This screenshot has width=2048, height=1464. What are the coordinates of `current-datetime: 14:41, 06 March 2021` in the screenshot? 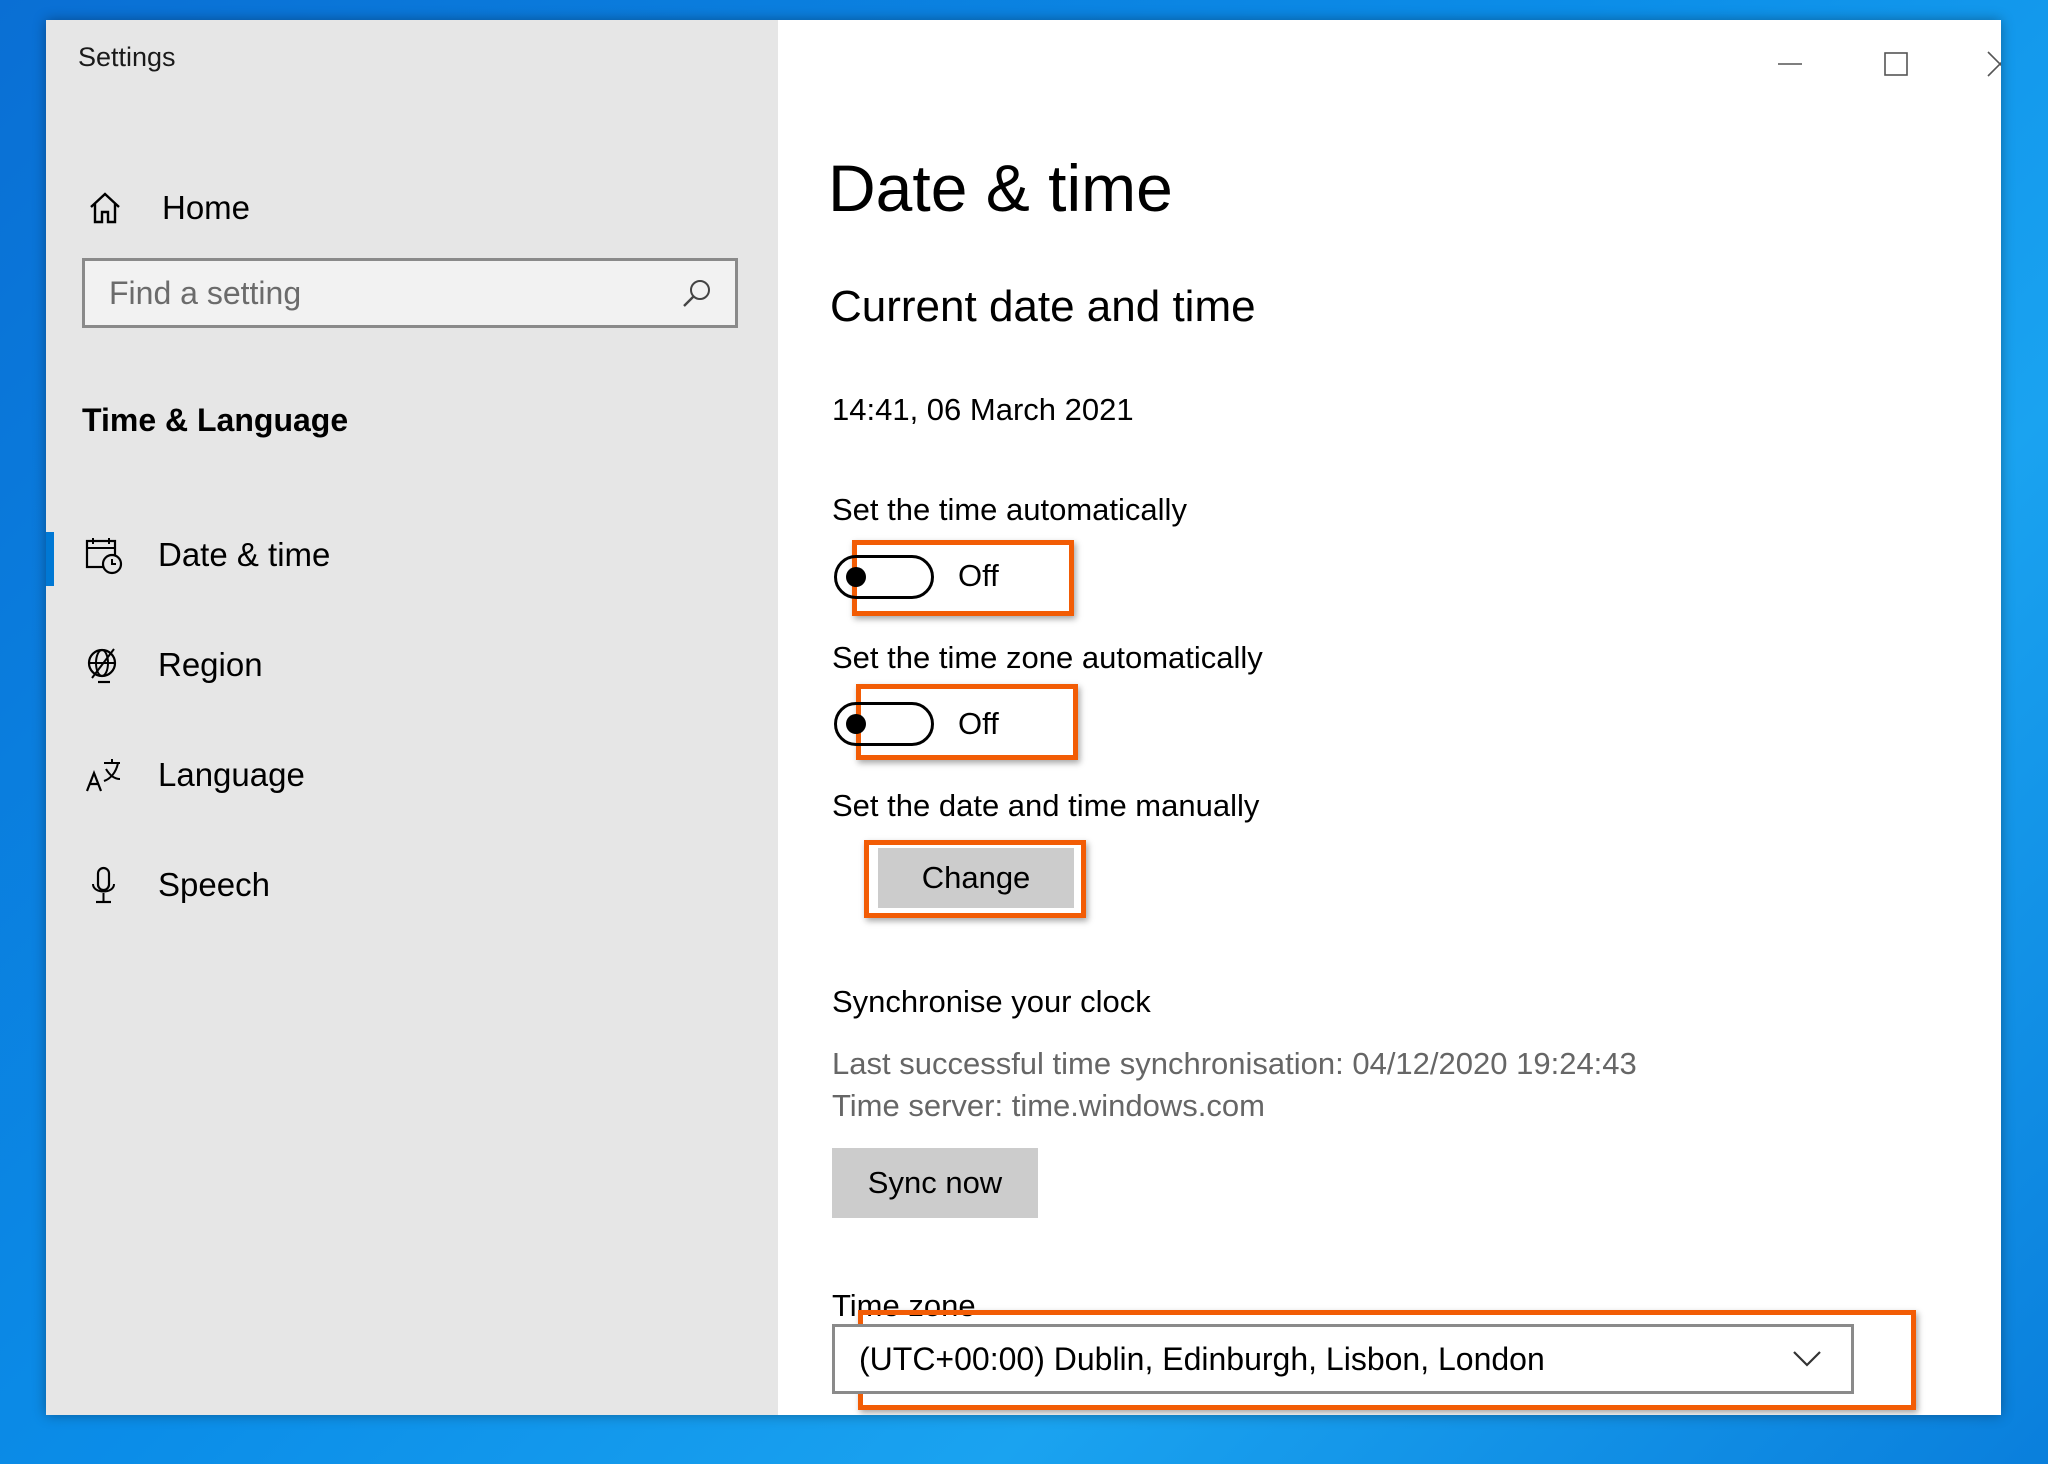 It's located at (983, 409).